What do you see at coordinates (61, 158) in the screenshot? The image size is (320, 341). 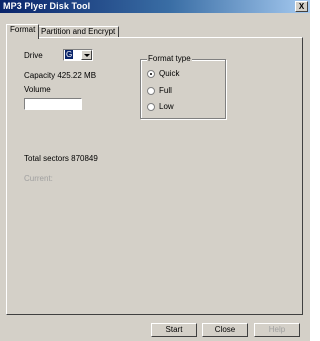 I see `total-sectors-text: Total sectors 870849` at bounding box center [61, 158].